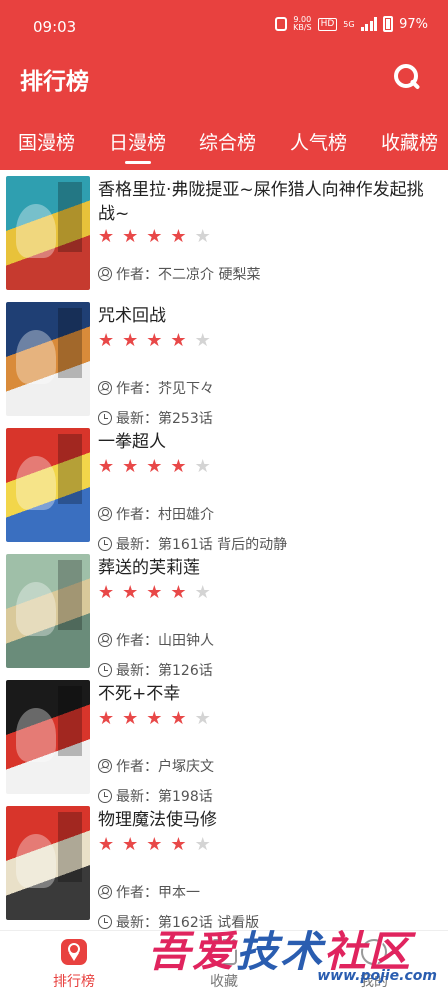  I want to click on comic-title: 一拳超人, so click(268, 442).